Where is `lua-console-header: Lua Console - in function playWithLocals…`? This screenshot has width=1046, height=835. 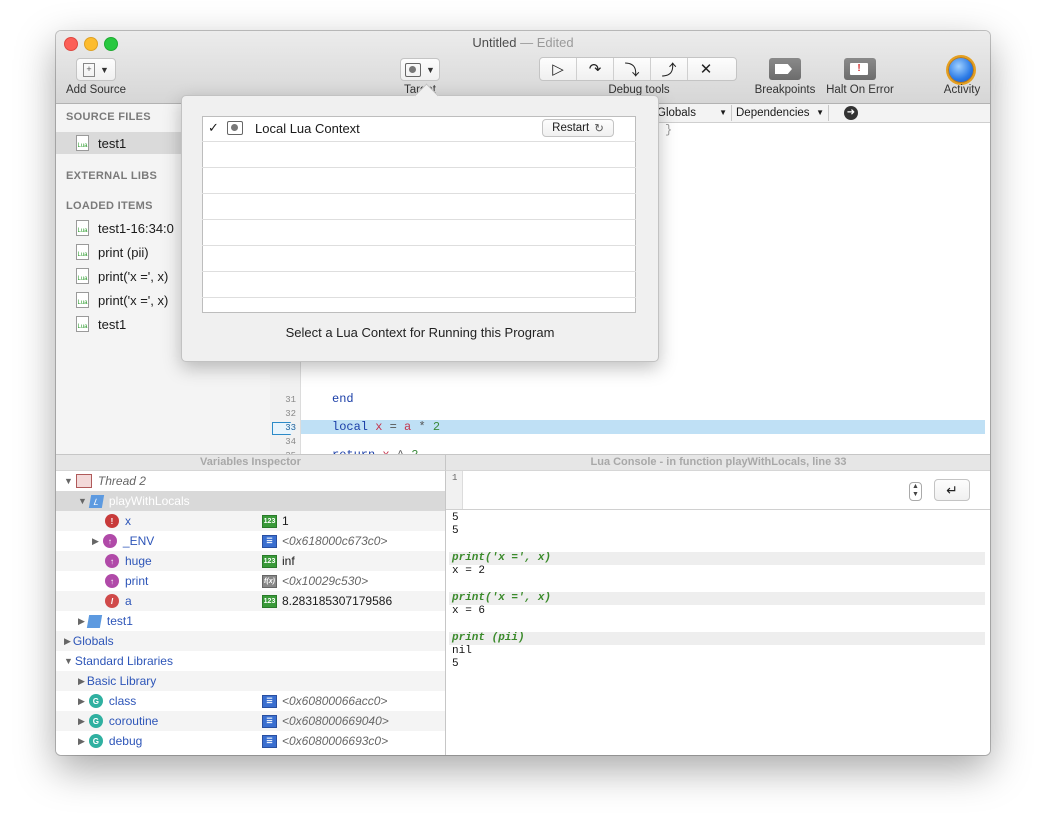 lua-console-header: Lua Console - in function playWithLocals… is located at coordinates (717, 462).